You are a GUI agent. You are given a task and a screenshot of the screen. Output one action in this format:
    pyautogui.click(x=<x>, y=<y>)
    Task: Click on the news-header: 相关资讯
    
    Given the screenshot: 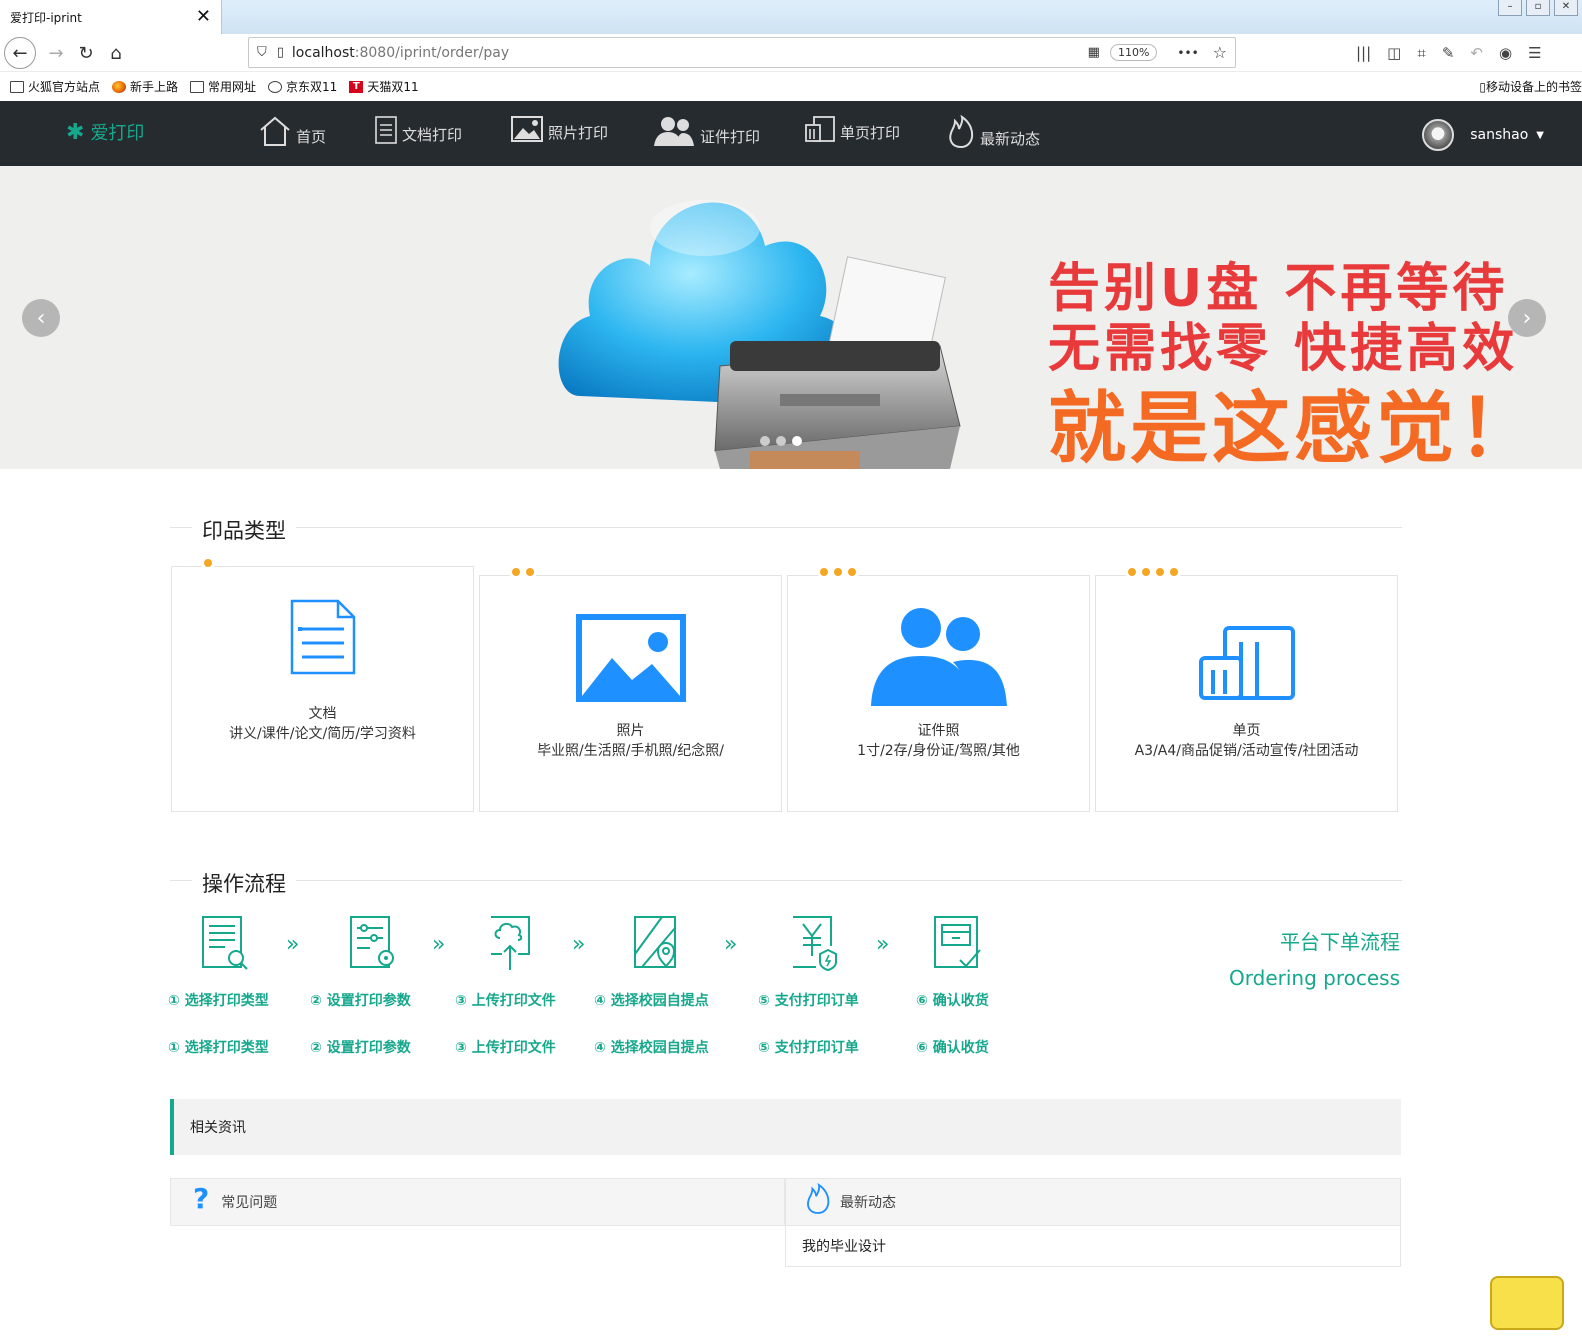 What is the action you would take?
    pyautogui.click(x=785, y=1127)
    